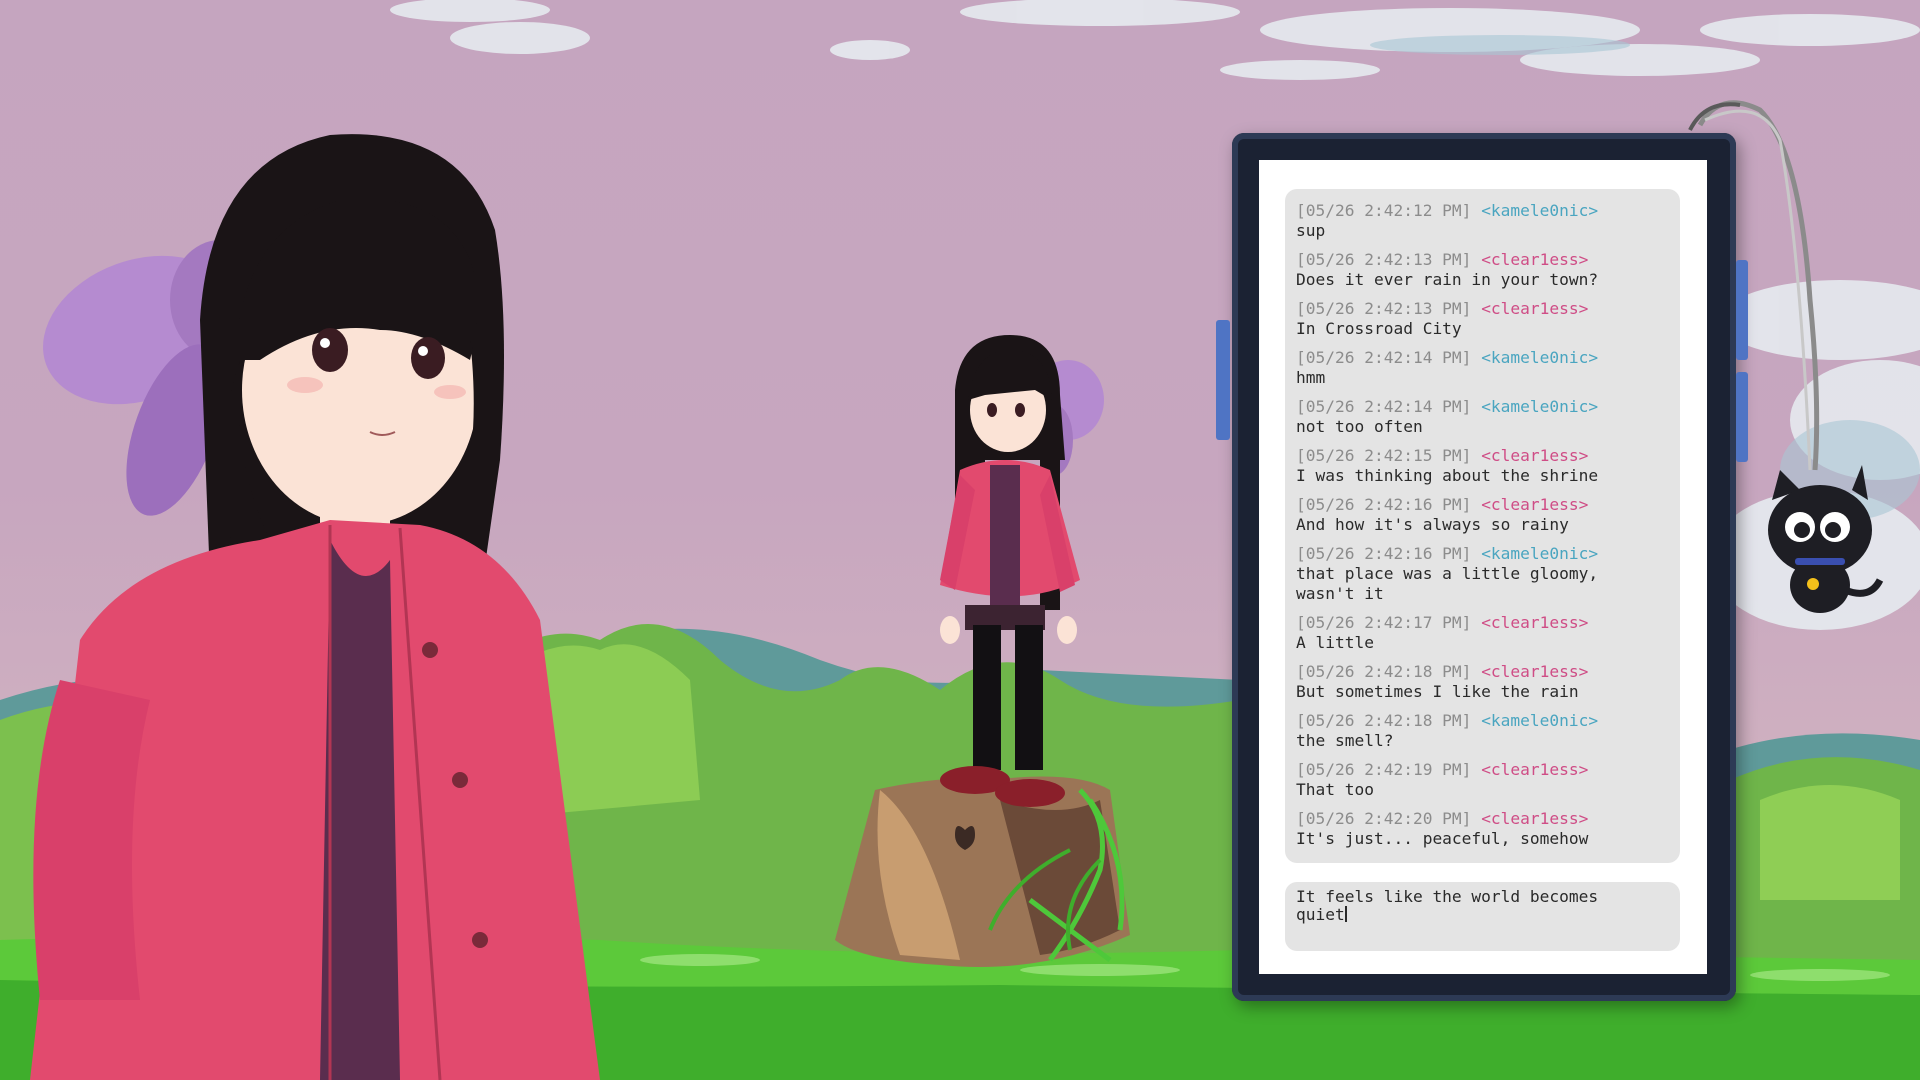 Image resolution: width=1920 pixels, height=1080 pixels. I want to click on chat-message-header: [05/26 2:42:17 PM] <clear1ess>, so click(1482, 623).